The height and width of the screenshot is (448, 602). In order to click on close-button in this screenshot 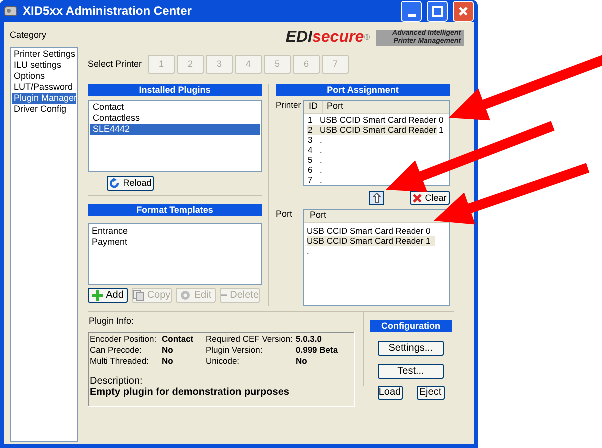, I will do `click(463, 11)`.